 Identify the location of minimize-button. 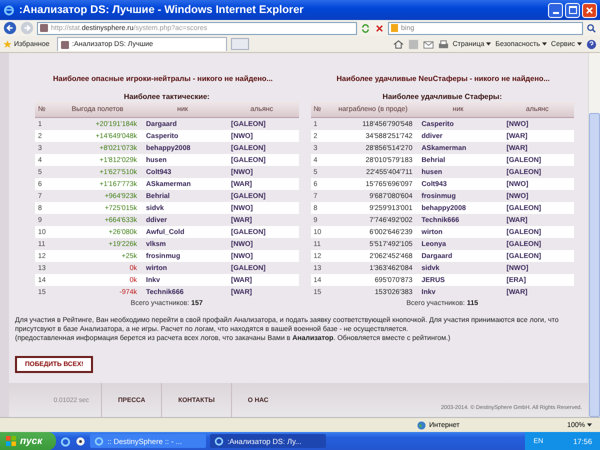
(555, 10).